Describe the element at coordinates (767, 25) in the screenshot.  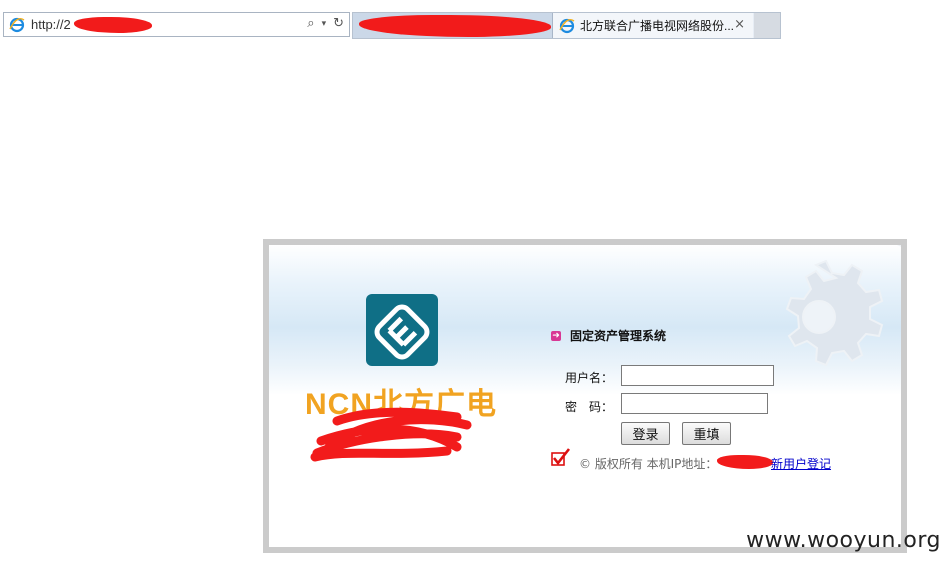
I see `new-tab-button` at that location.